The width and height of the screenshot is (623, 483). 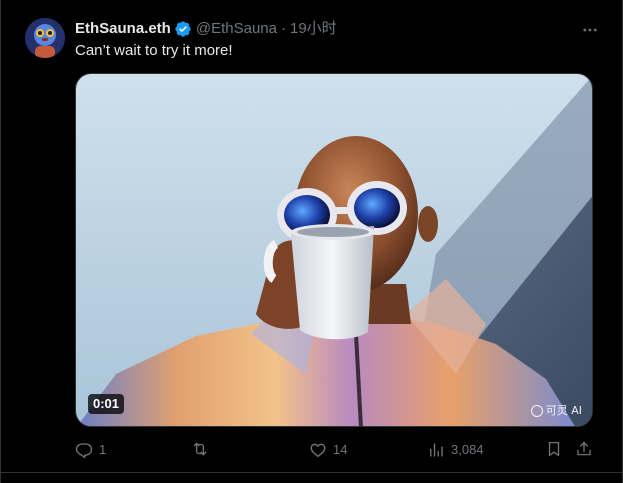 I want to click on retweet-icon, so click(x=200, y=449).